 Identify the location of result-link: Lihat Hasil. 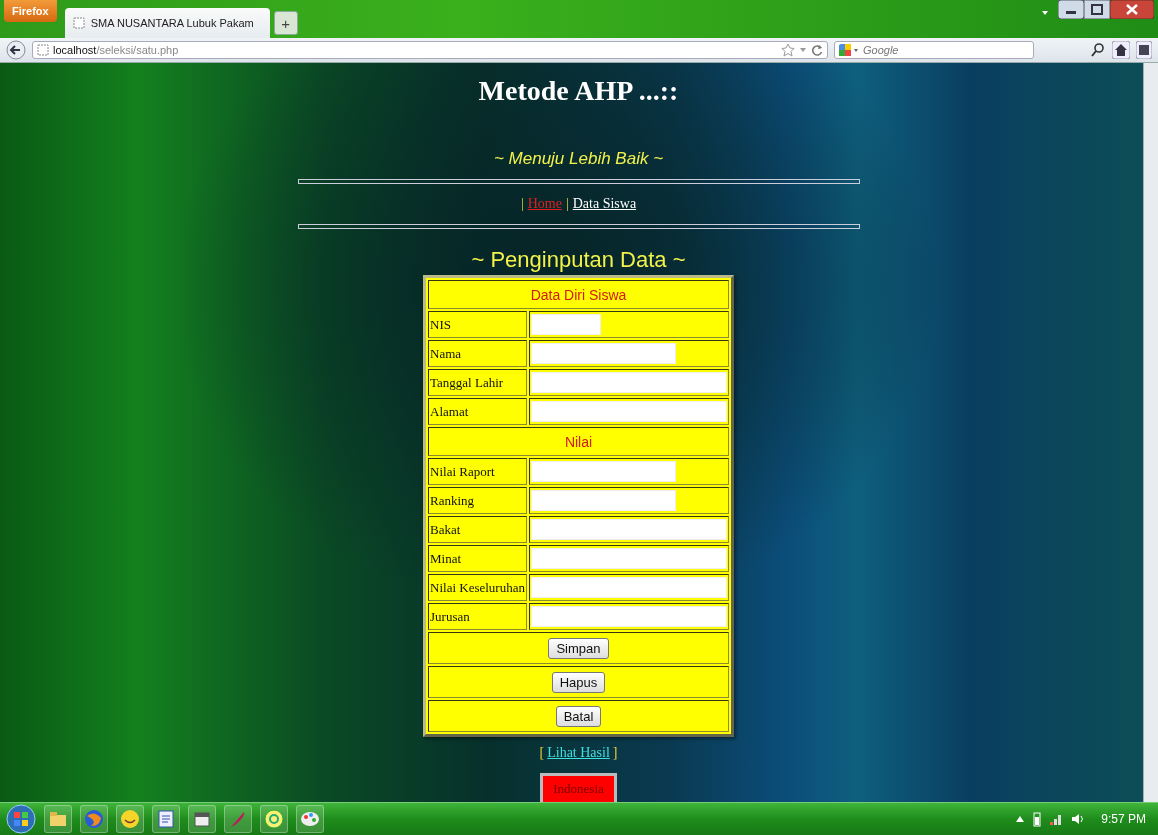
(578, 753).